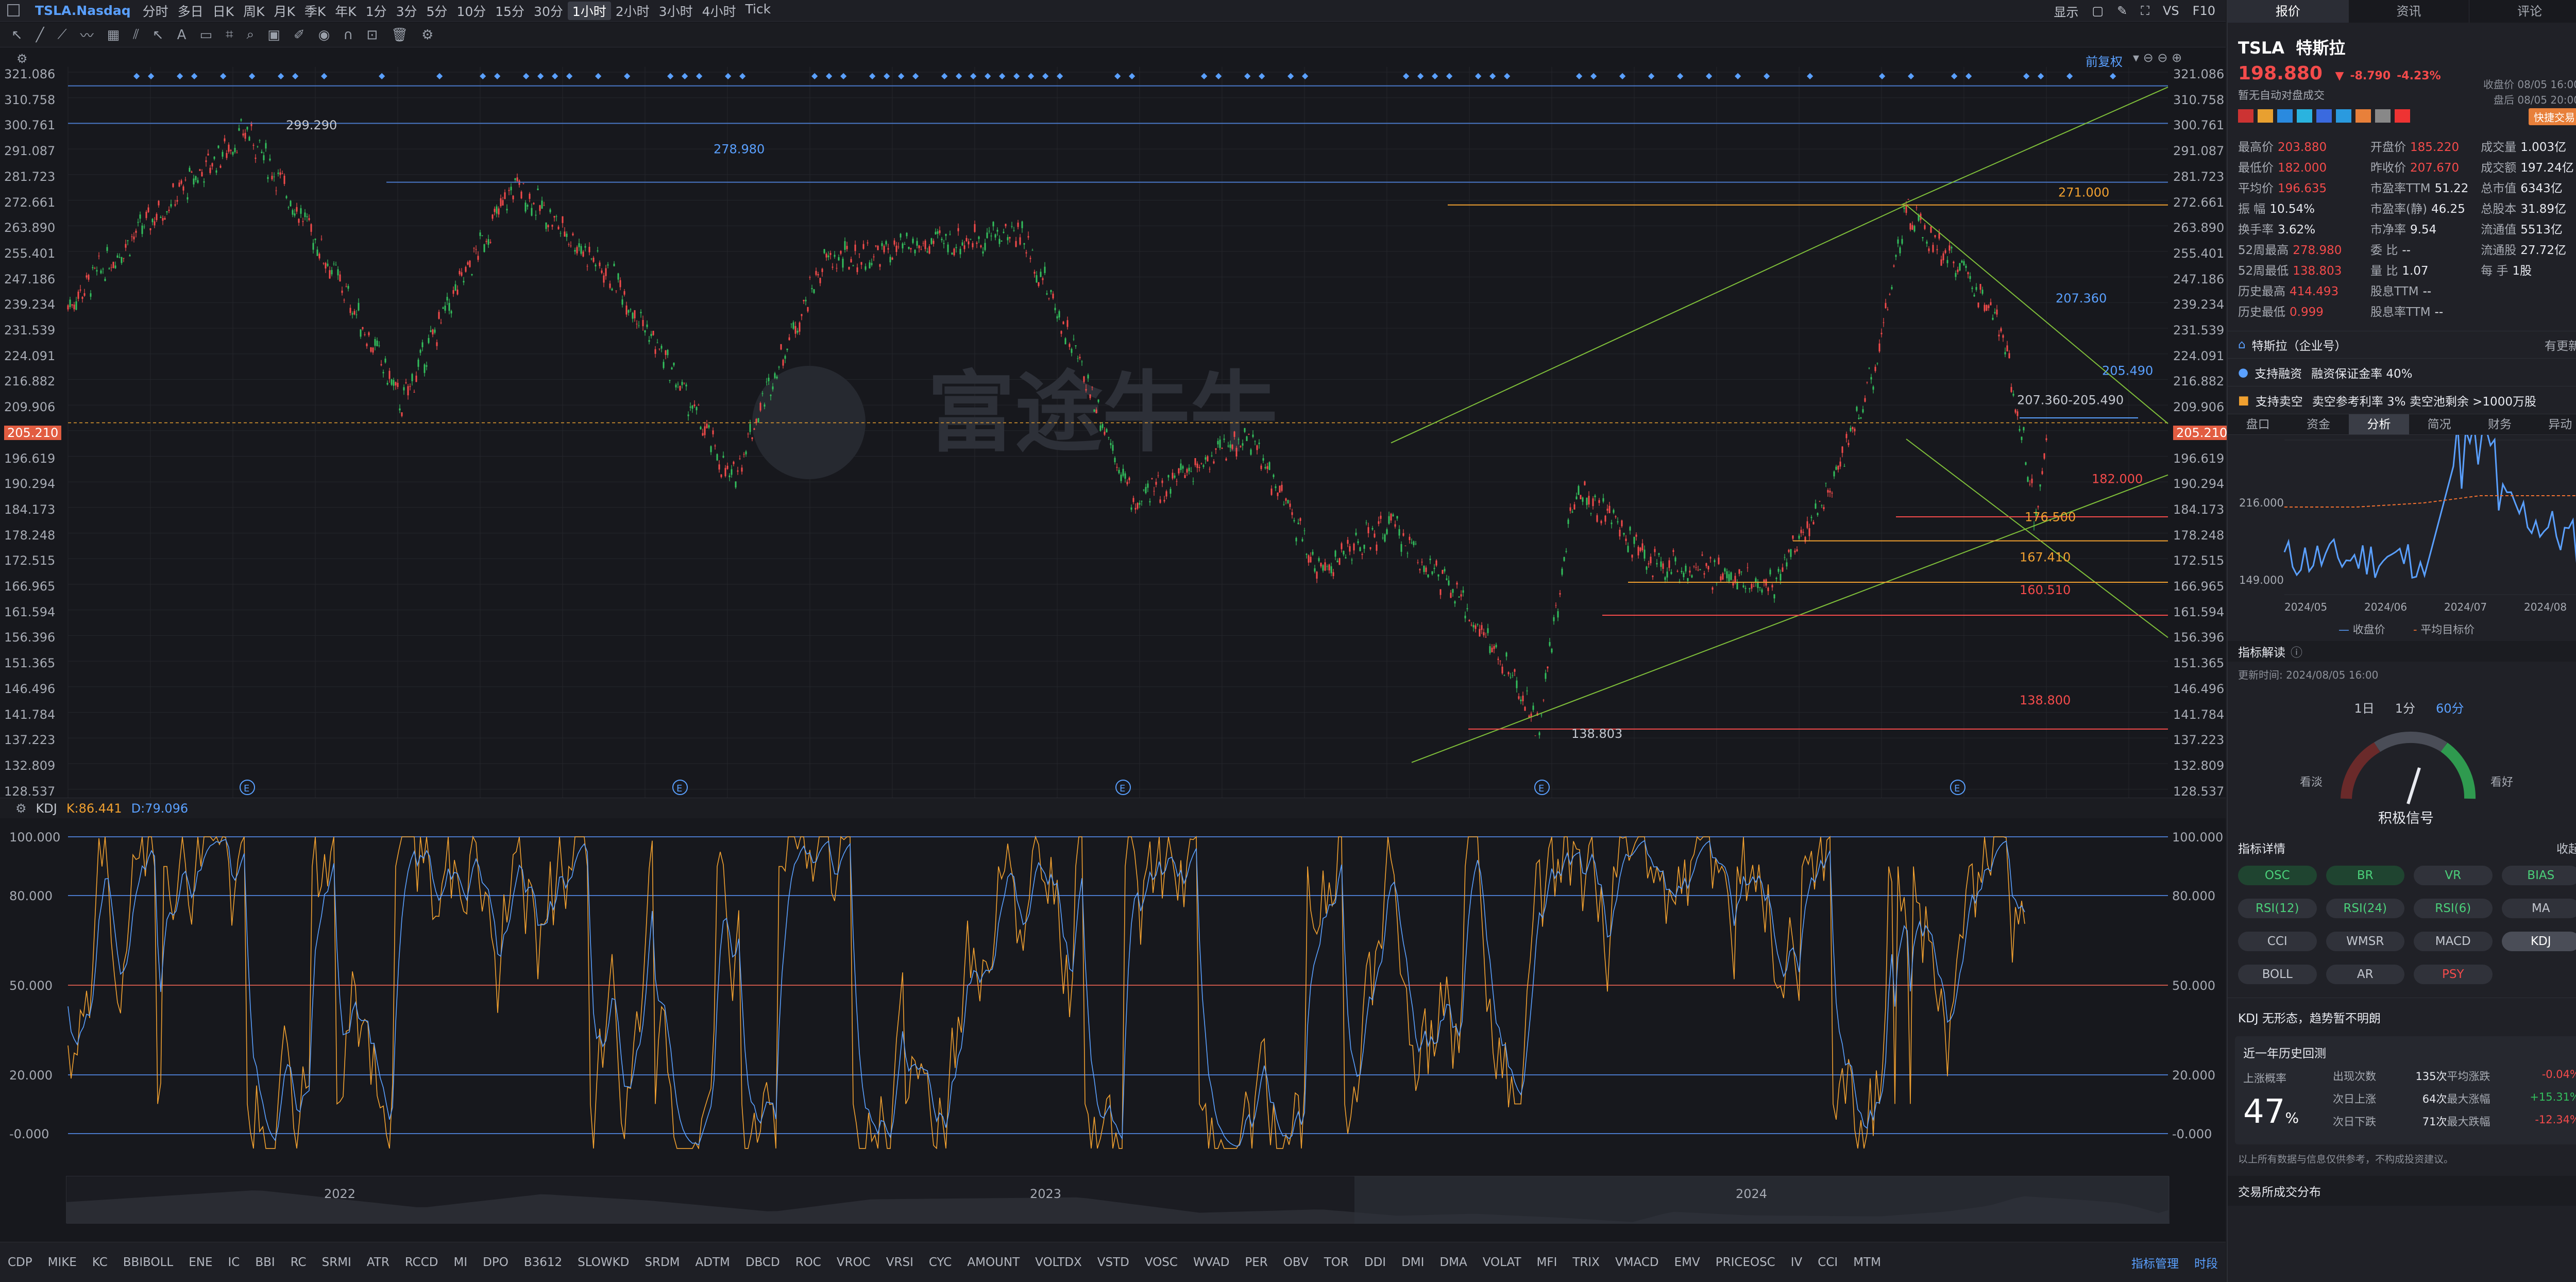 The image size is (2576, 1282). I want to click on line-icon: ╱, so click(40, 35).